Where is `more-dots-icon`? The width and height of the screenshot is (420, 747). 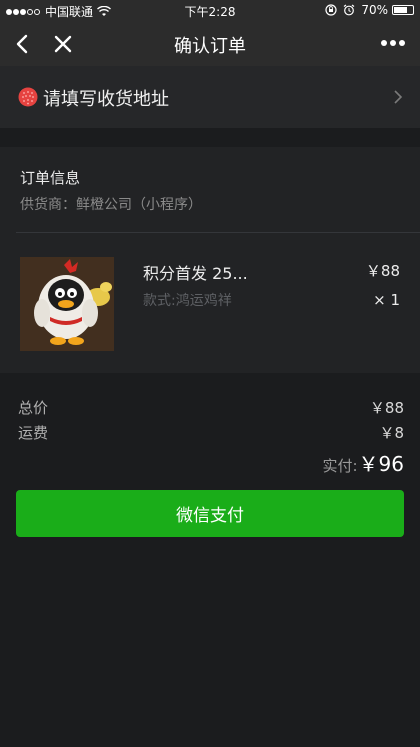 more-dots-icon is located at coordinates (393, 43).